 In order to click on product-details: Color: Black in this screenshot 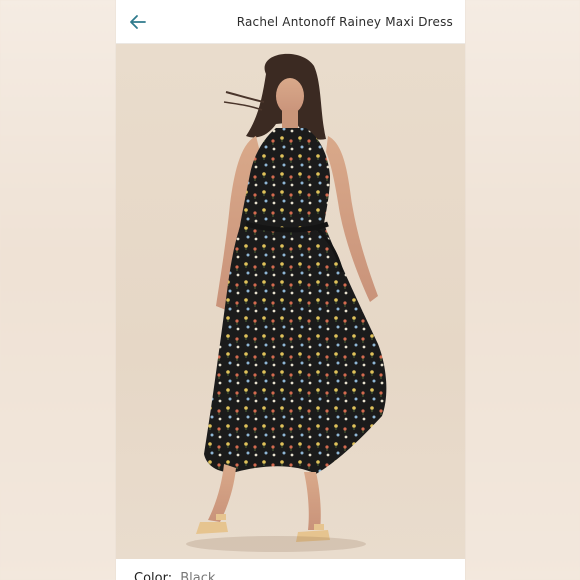, I will do `click(290, 569)`.